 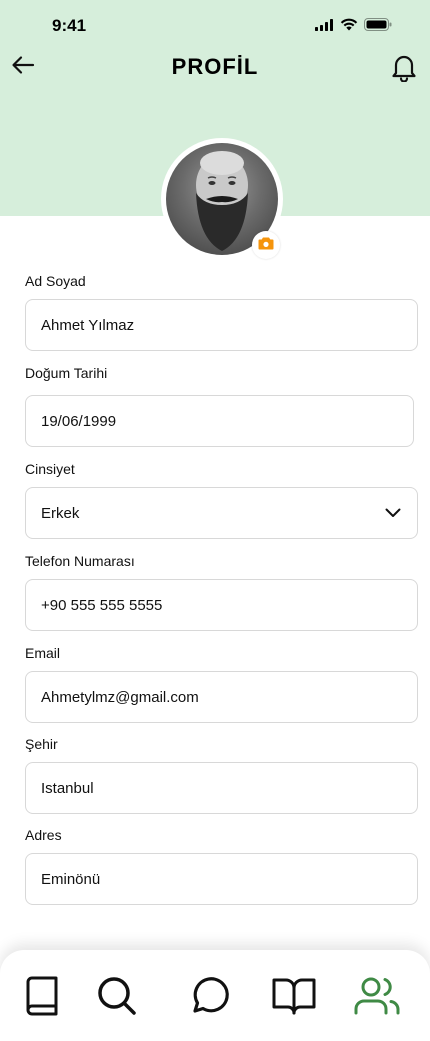 I want to click on email-value: Ahmetylmz@gmail.com, so click(x=120, y=697).